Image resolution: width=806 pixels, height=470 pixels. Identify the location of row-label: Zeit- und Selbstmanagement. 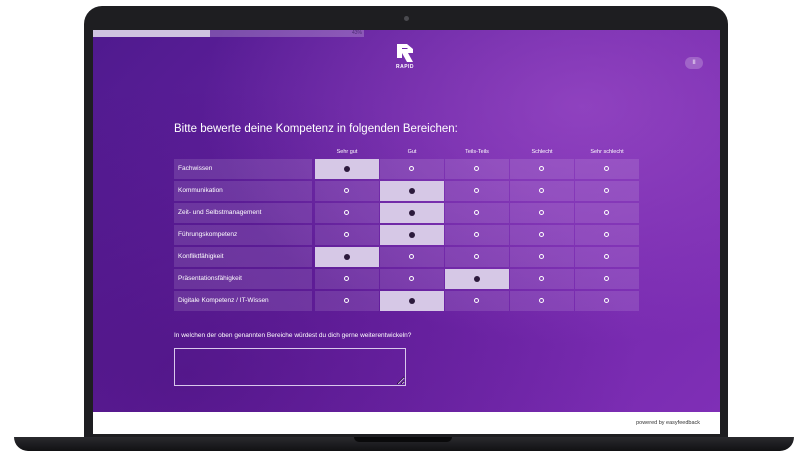
(243, 213).